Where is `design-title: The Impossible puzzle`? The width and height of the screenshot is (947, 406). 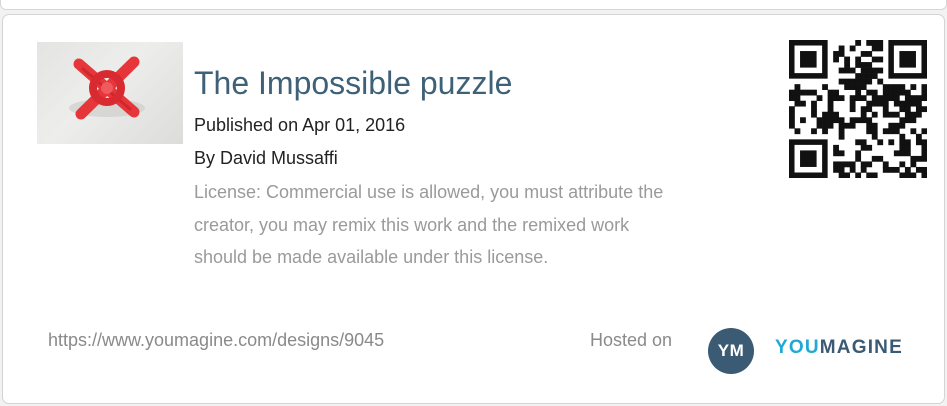
design-title: The Impossible puzzle is located at coordinates (353, 83).